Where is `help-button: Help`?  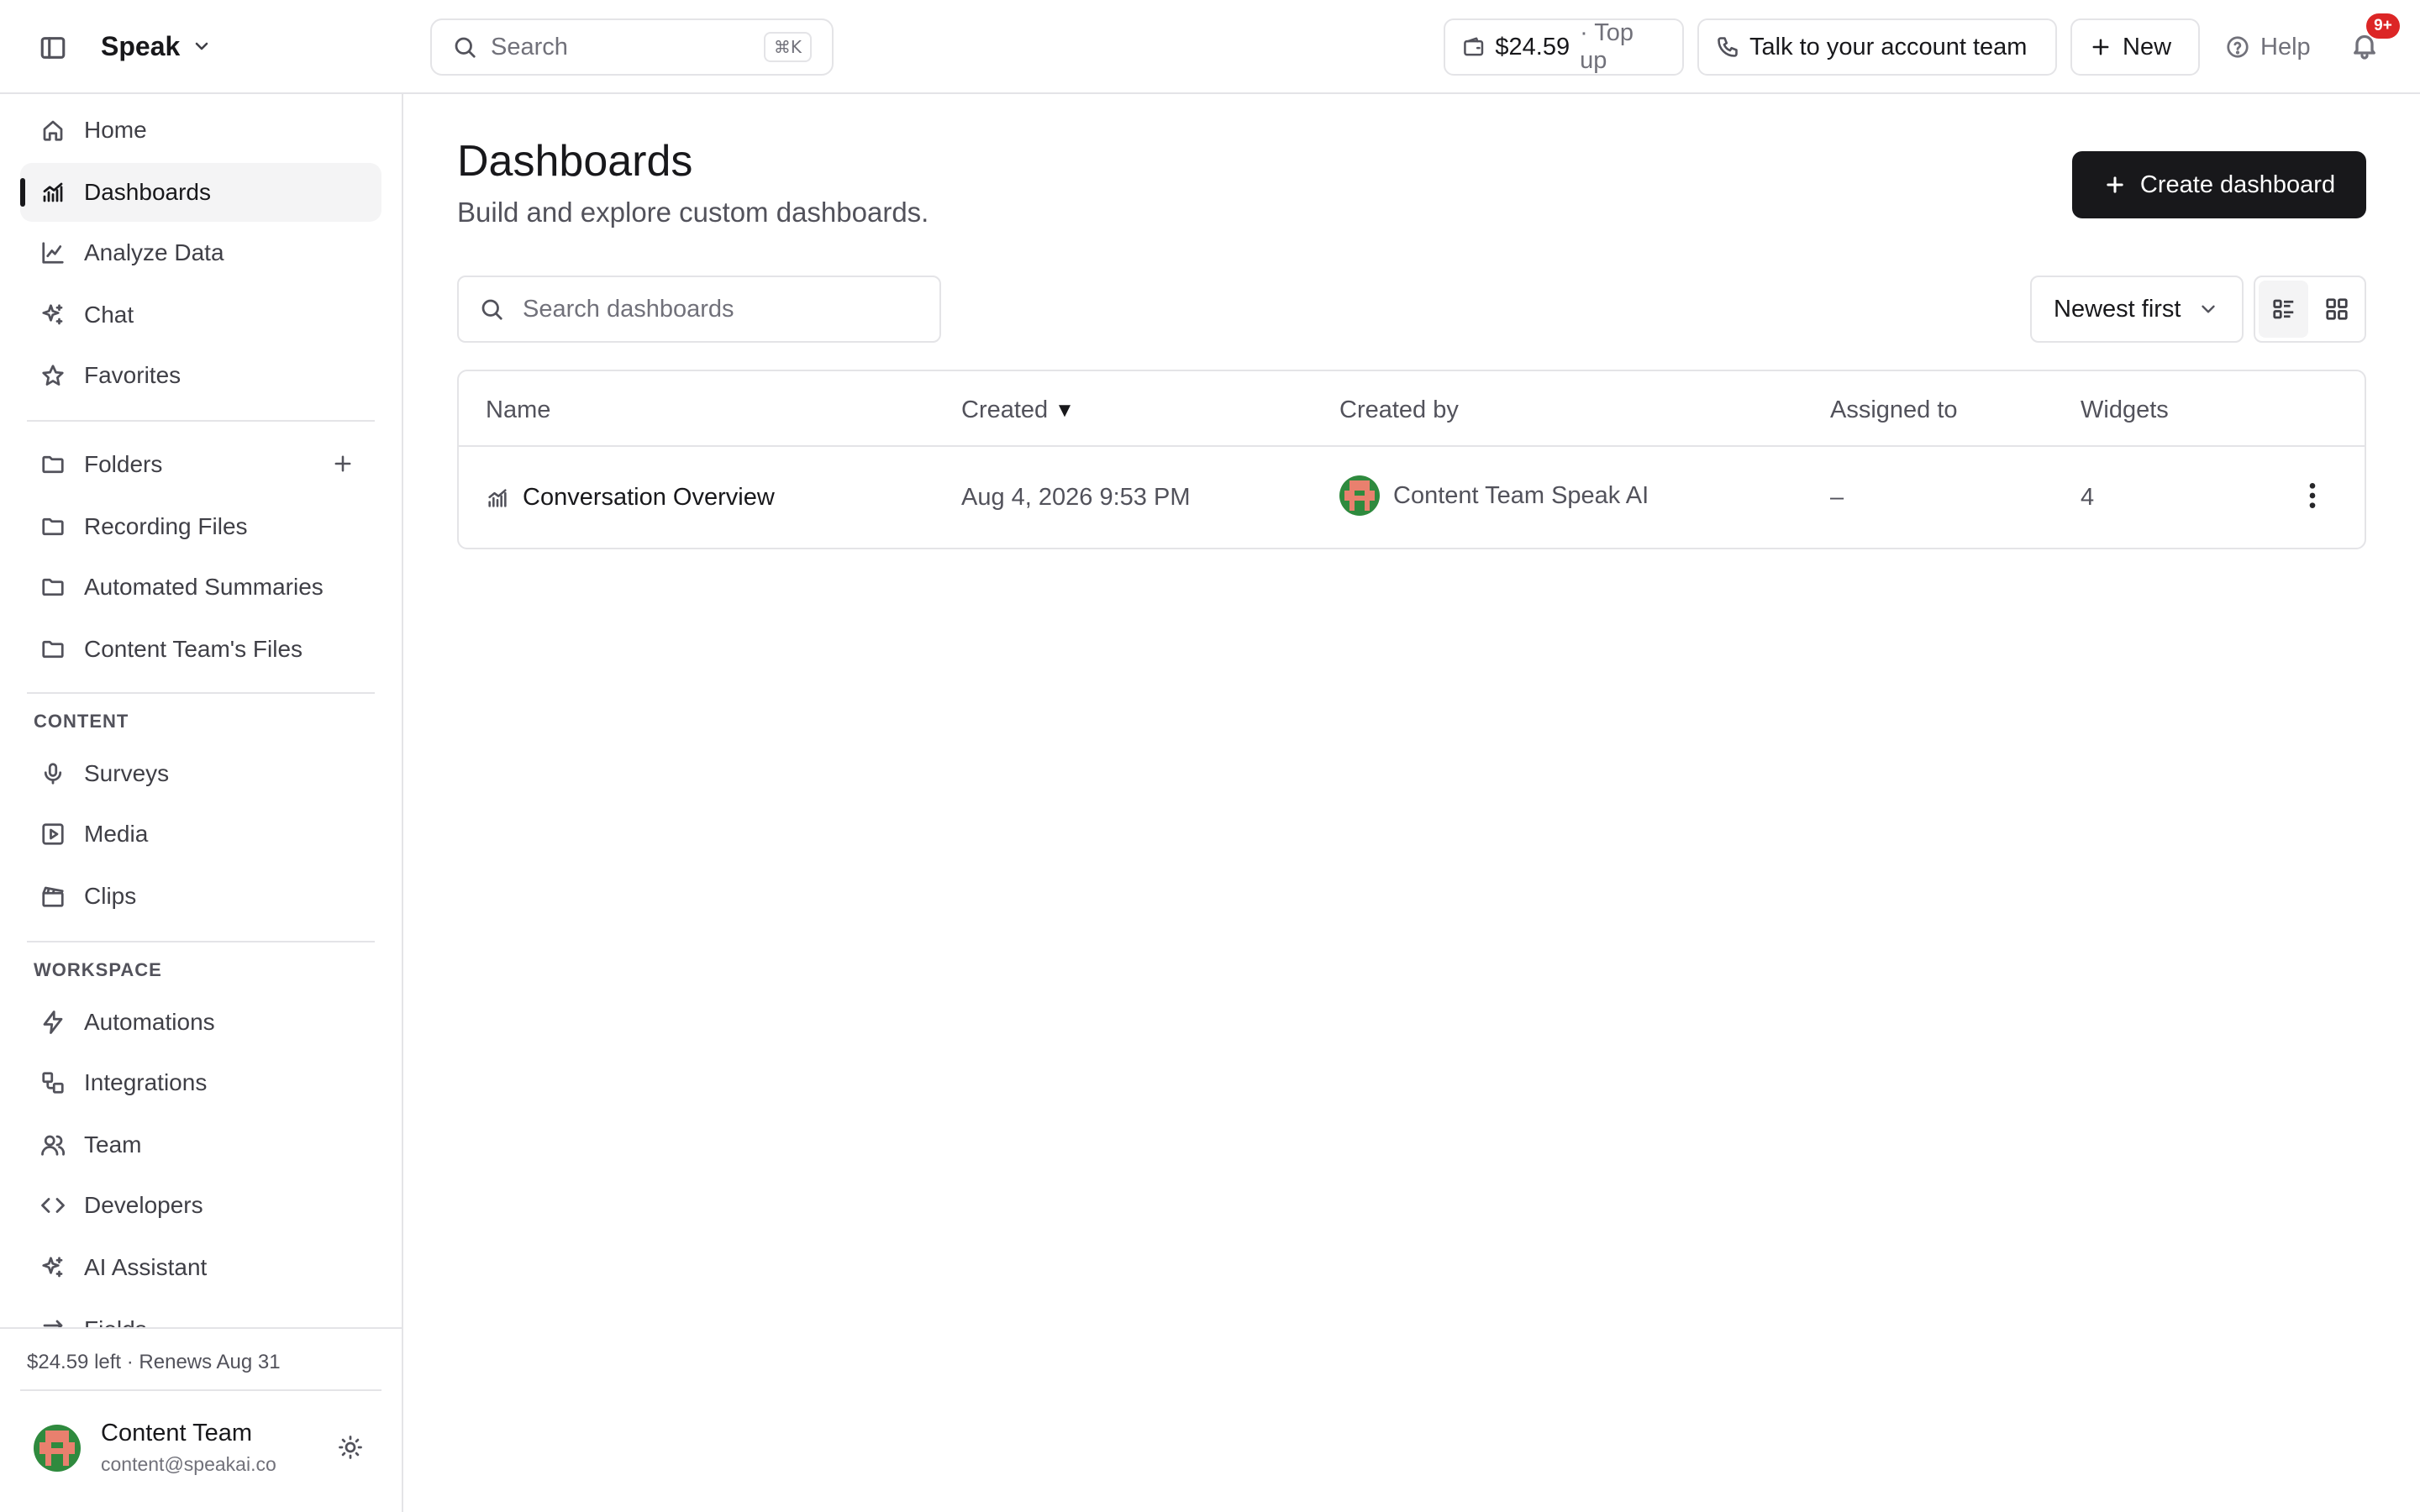 help-button: Help is located at coordinates (2268, 47).